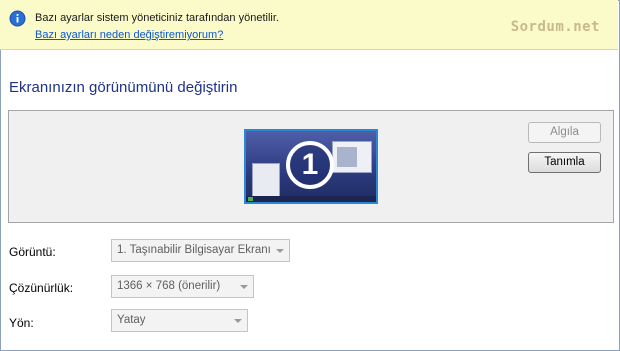 Image resolution: width=620 pixels, height=351 pixels. What do you see at coordinates (169, 286) in the screenshot?
I see `resolution-select-value: 1366 × 768 (önerilir)` at bounding box center [169, 286].